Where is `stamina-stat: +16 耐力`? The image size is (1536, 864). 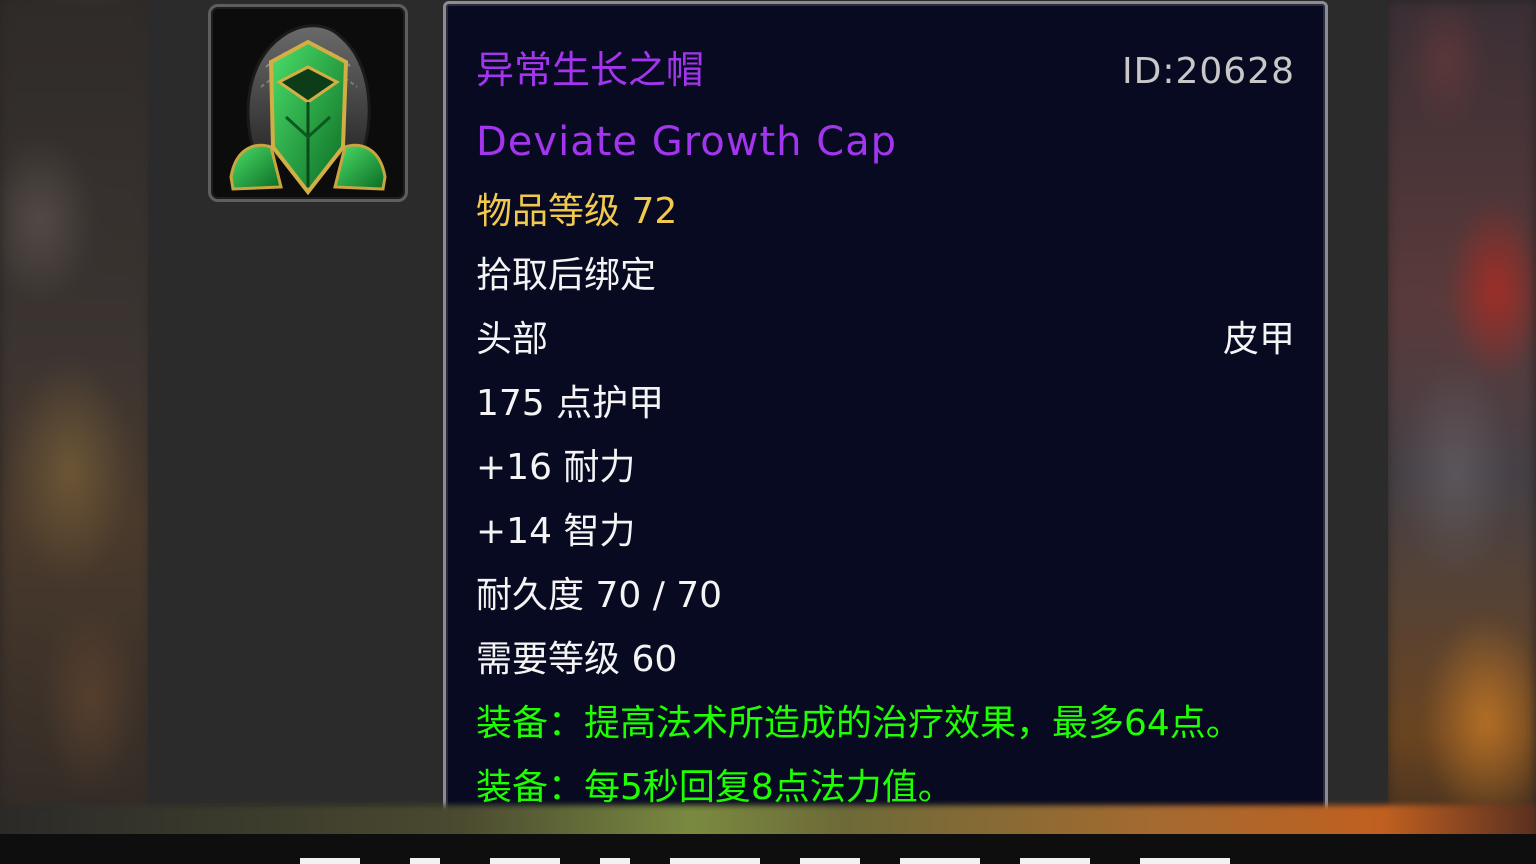 stamina-stat: +16 耐力 is located at coordinates (556, 467).